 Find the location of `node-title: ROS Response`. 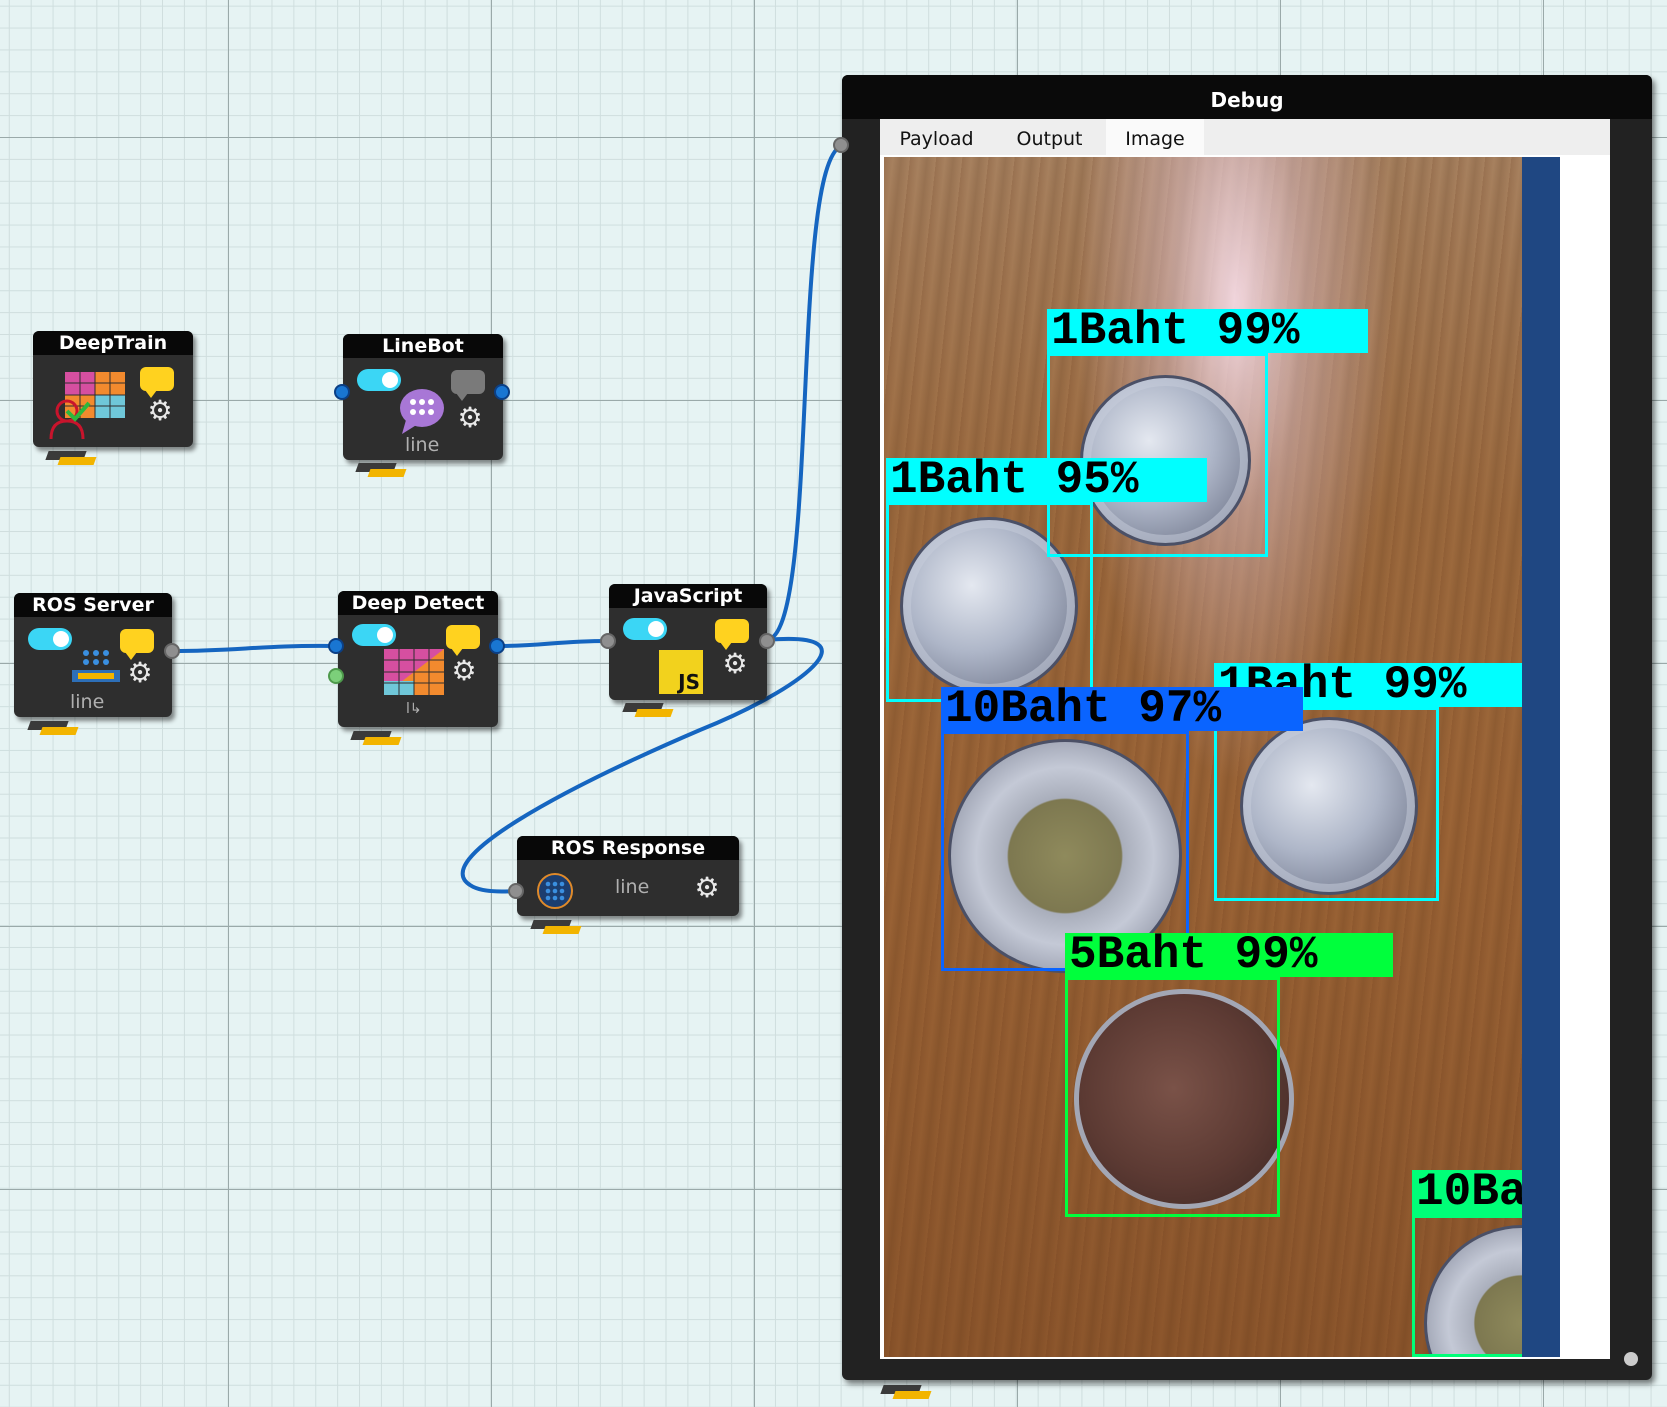

node-title: ROS Response is located at coordinates (628, 848).